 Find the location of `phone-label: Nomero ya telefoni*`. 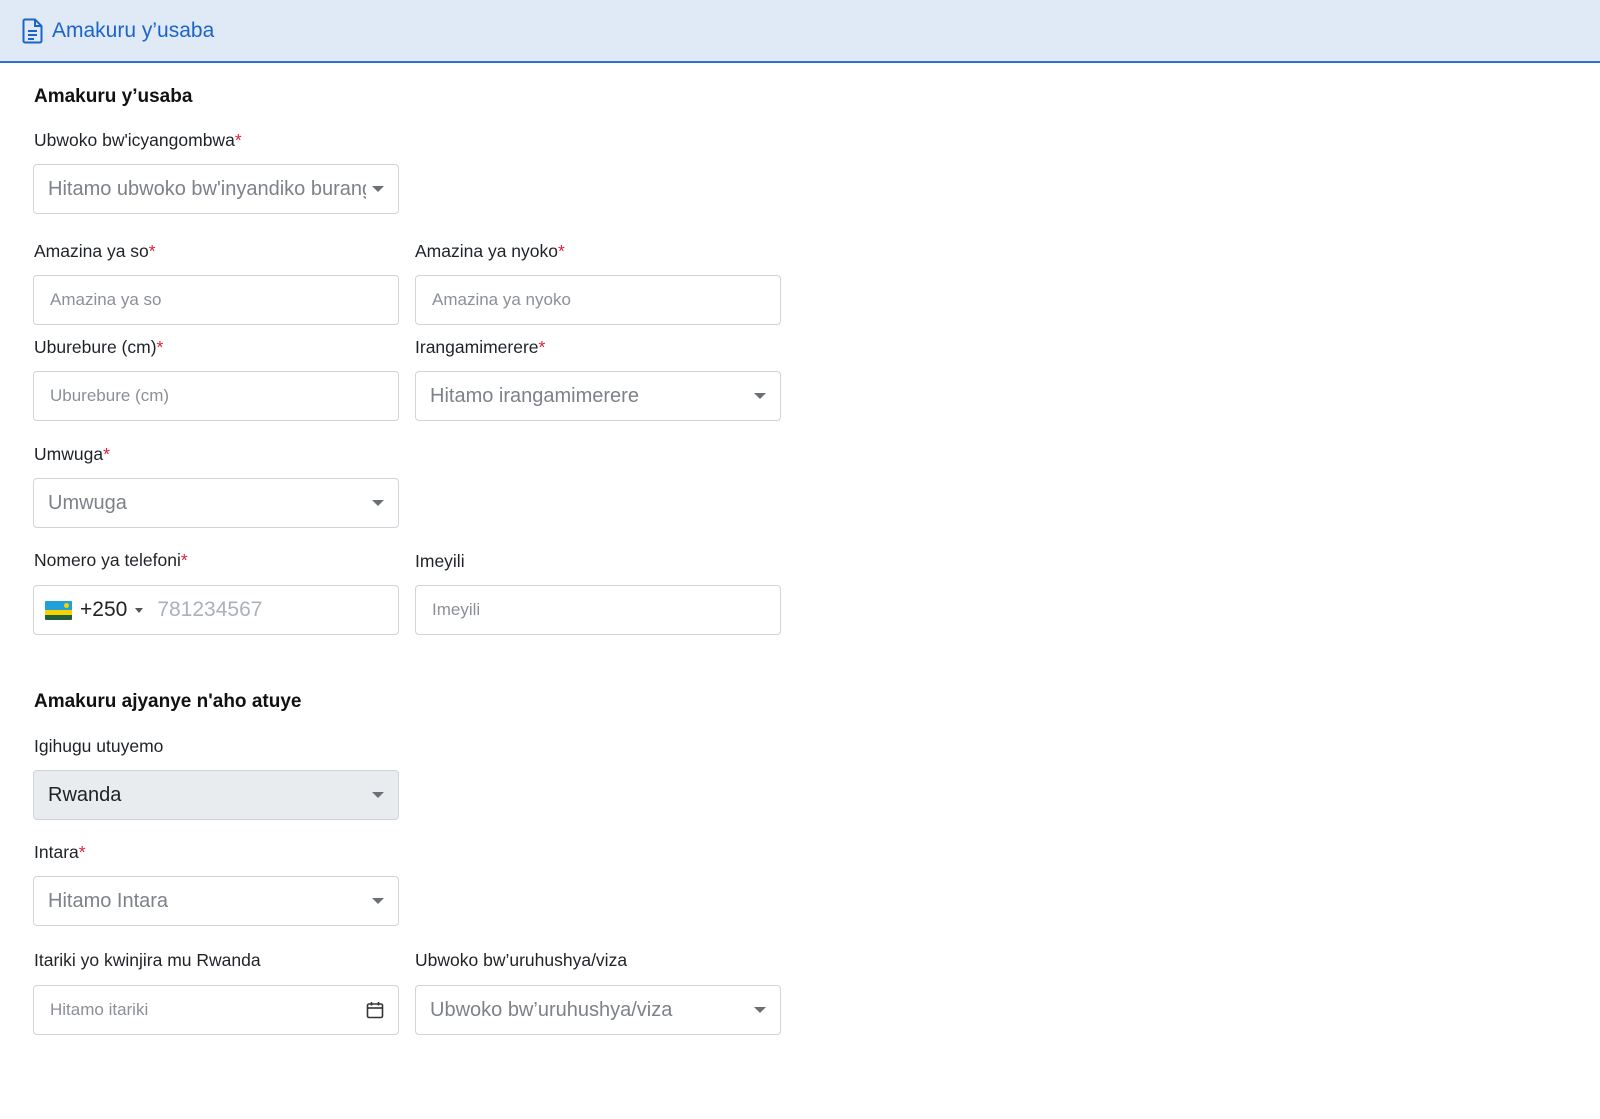

phone-label: Nomero ya telefoni* is located at coordinates (111, 560).